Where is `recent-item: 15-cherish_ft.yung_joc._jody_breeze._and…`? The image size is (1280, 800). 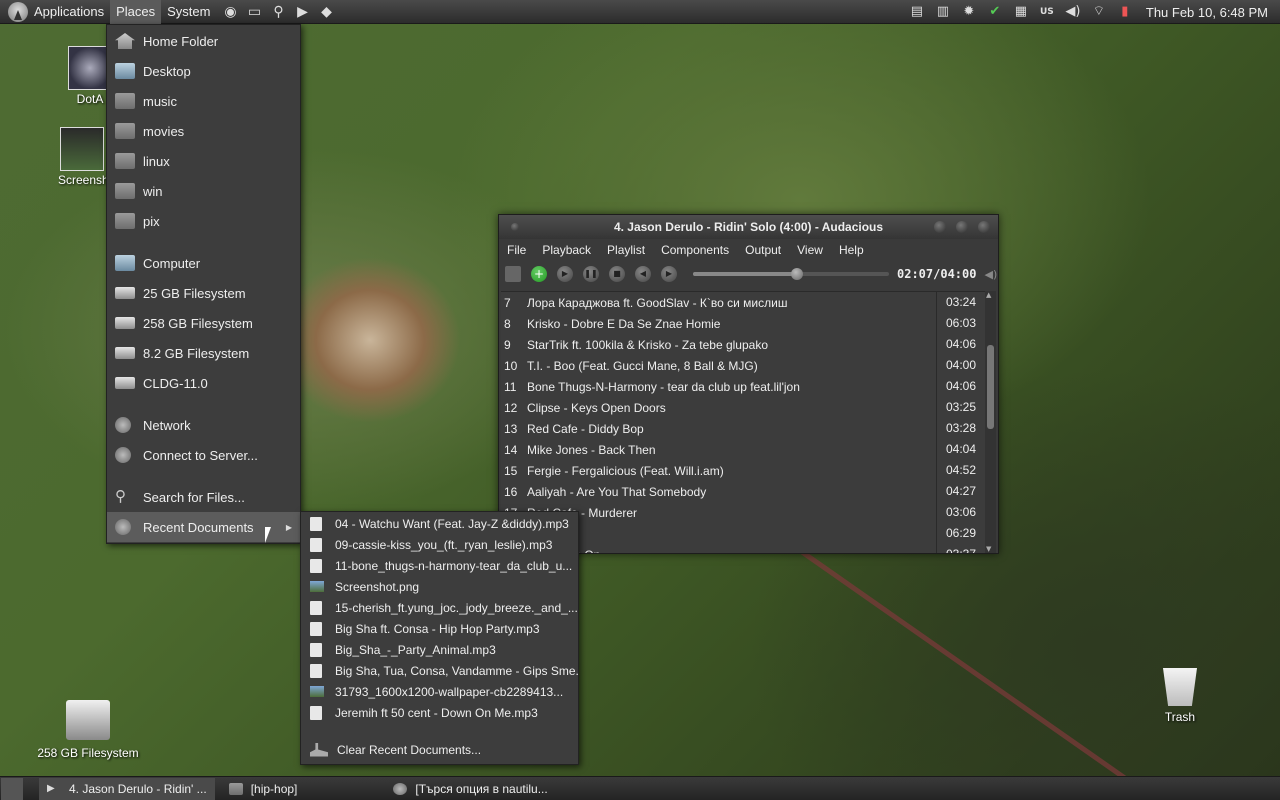 recent-item: 15-cherish_ft.yung_joc._jody_breeze._and… is located at coordinates (439, 607).